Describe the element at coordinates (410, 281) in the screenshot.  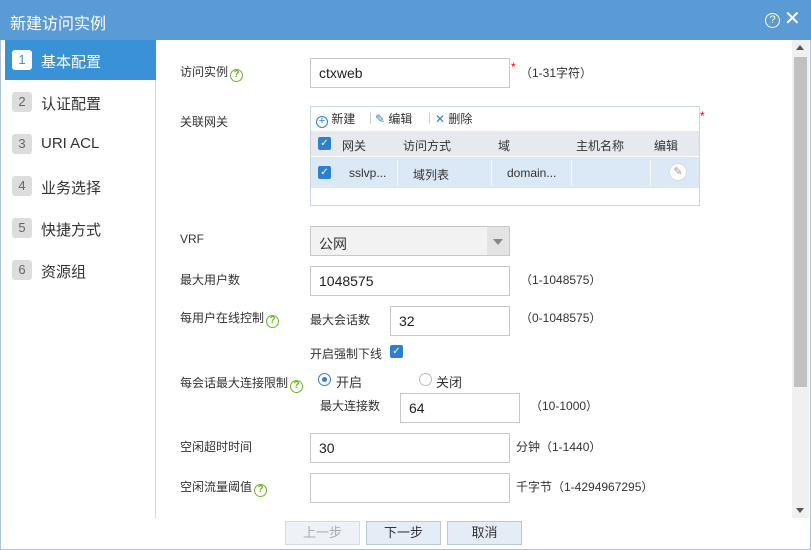
I see `max-users-input: 1048575` at that location.